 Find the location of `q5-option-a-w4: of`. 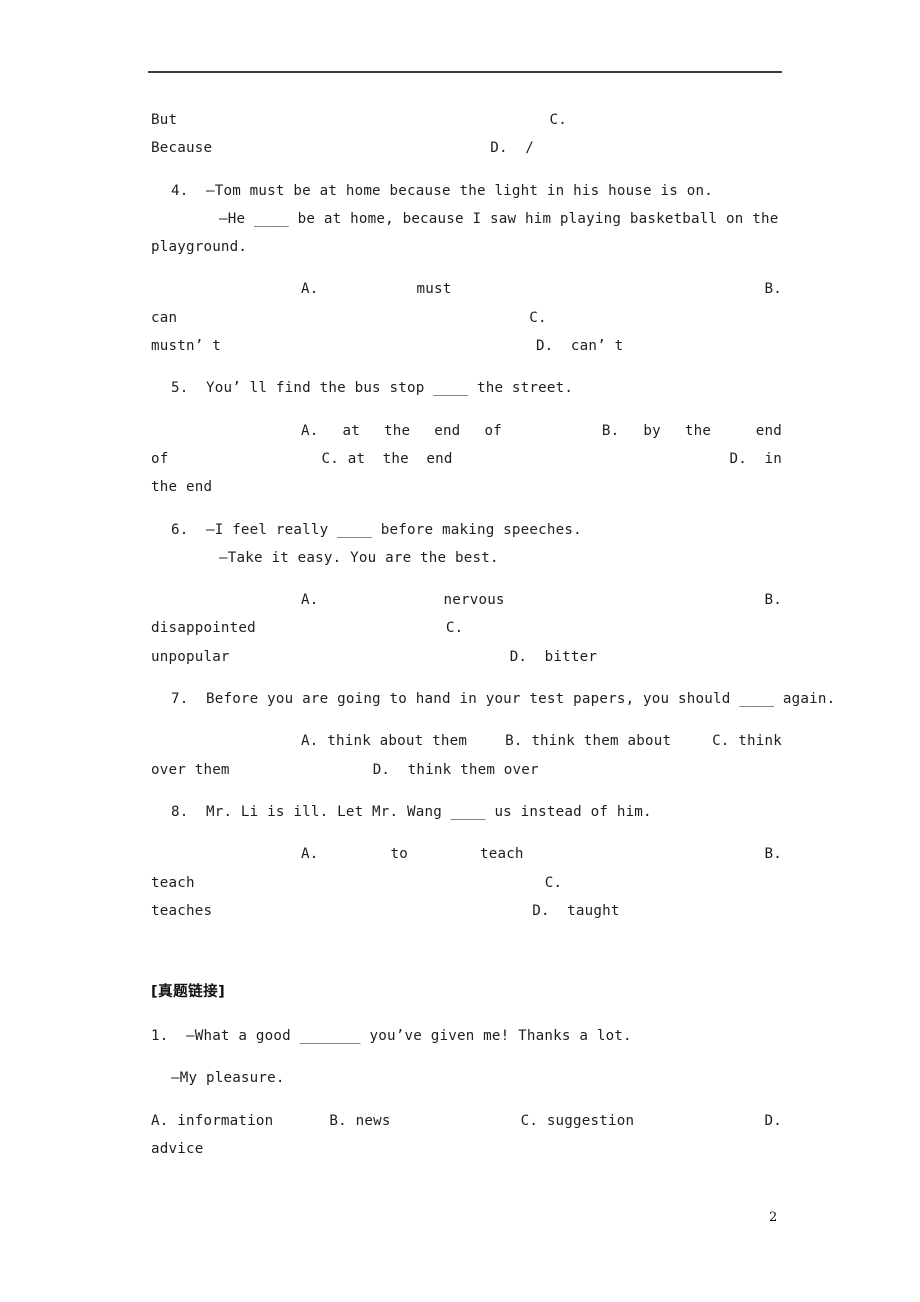

q5-option-a-w4: of is located at coordinates (493, 430).